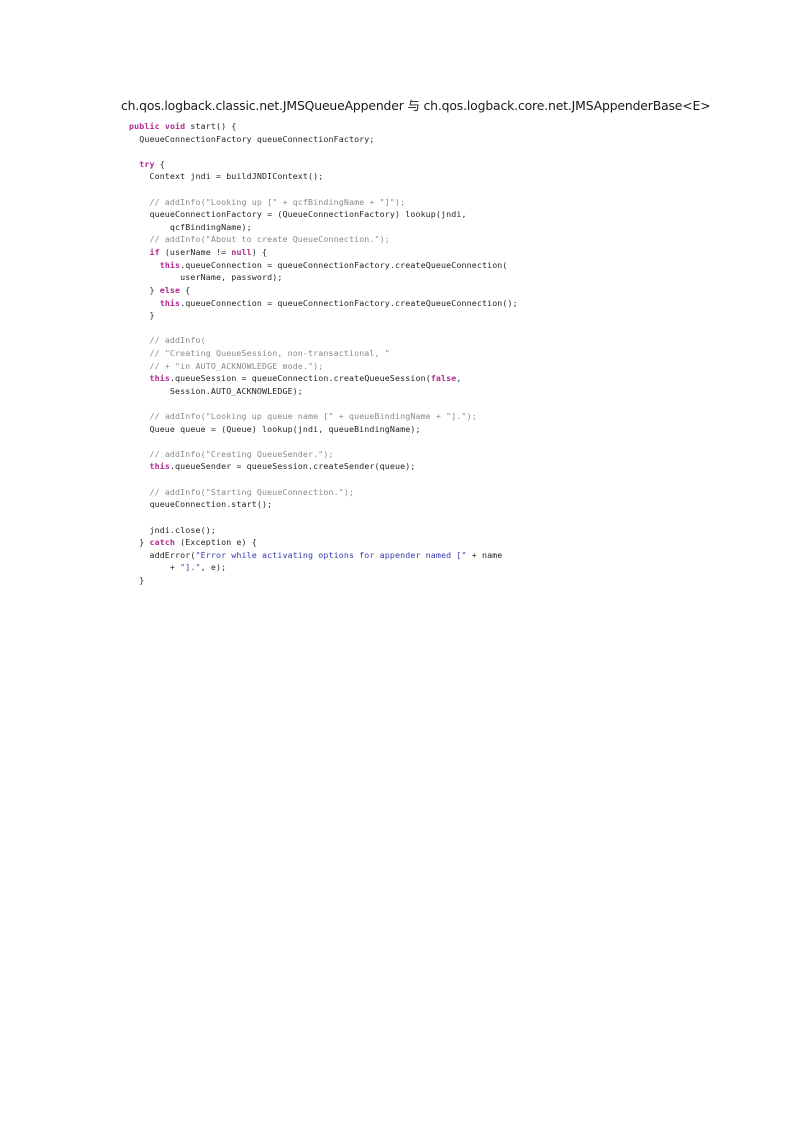 The image size is (800, 1132). Describe the element at coordinates (160, 289) in the screenshot. I see `code-line: } else {` at that location.